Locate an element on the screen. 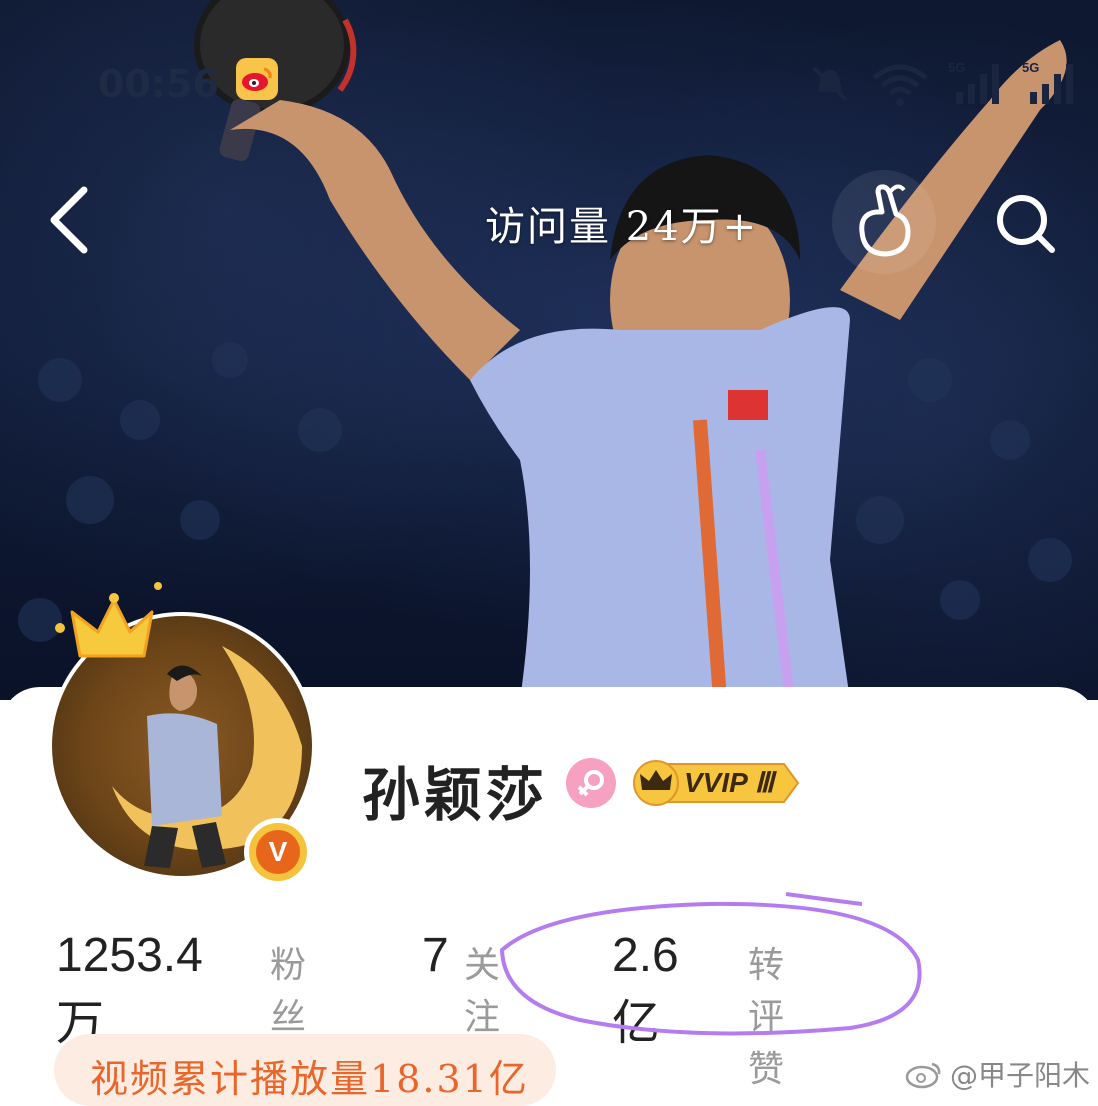 The image size is (1098, 1106). purple-circle-annotation is located at coordinates (710, 964).